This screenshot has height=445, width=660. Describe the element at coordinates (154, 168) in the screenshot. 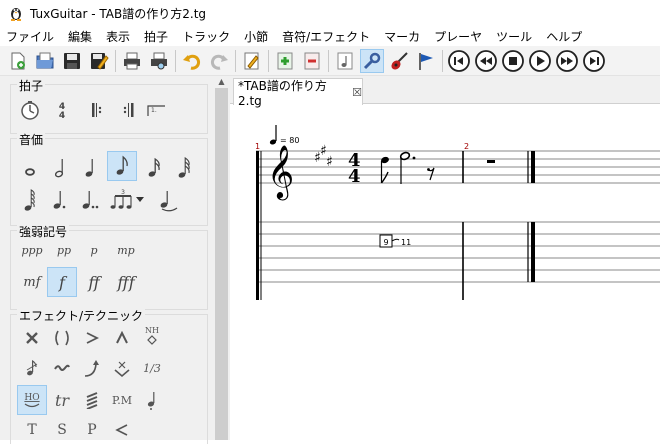

I see `sixteenth-note-button` at that location.